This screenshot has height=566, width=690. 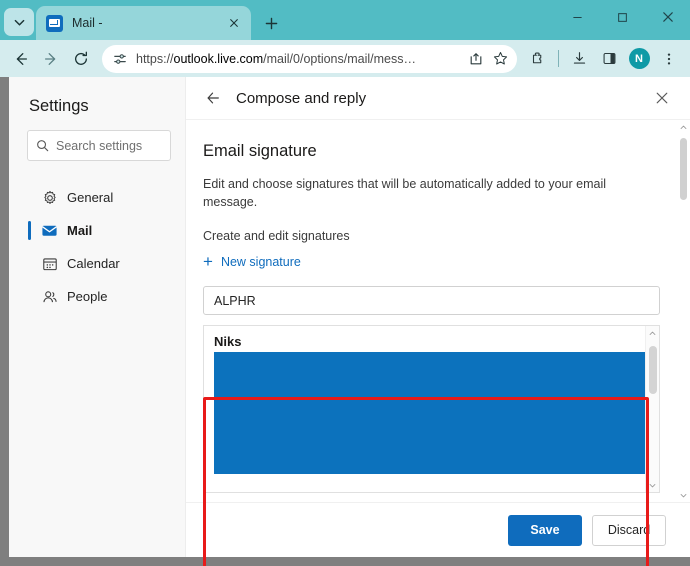 I want to click on sidebar-item-calendar: Calendar, so click(x=97, y=263).